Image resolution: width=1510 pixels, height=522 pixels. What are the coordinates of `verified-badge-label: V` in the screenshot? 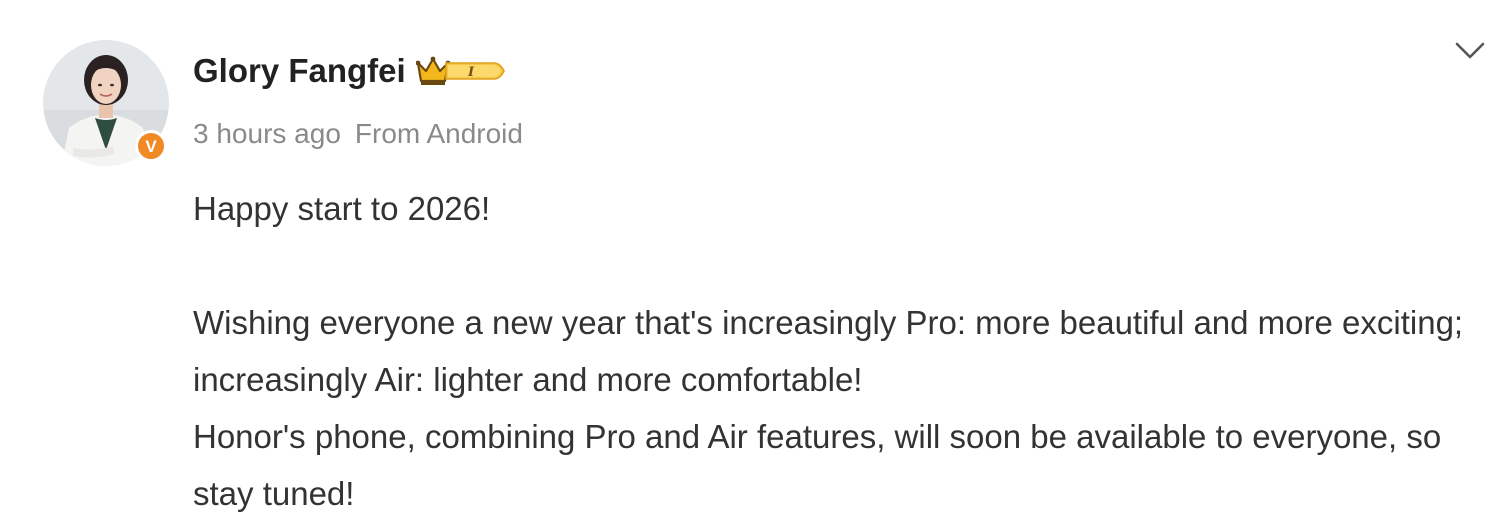 It's located at (151, 146).